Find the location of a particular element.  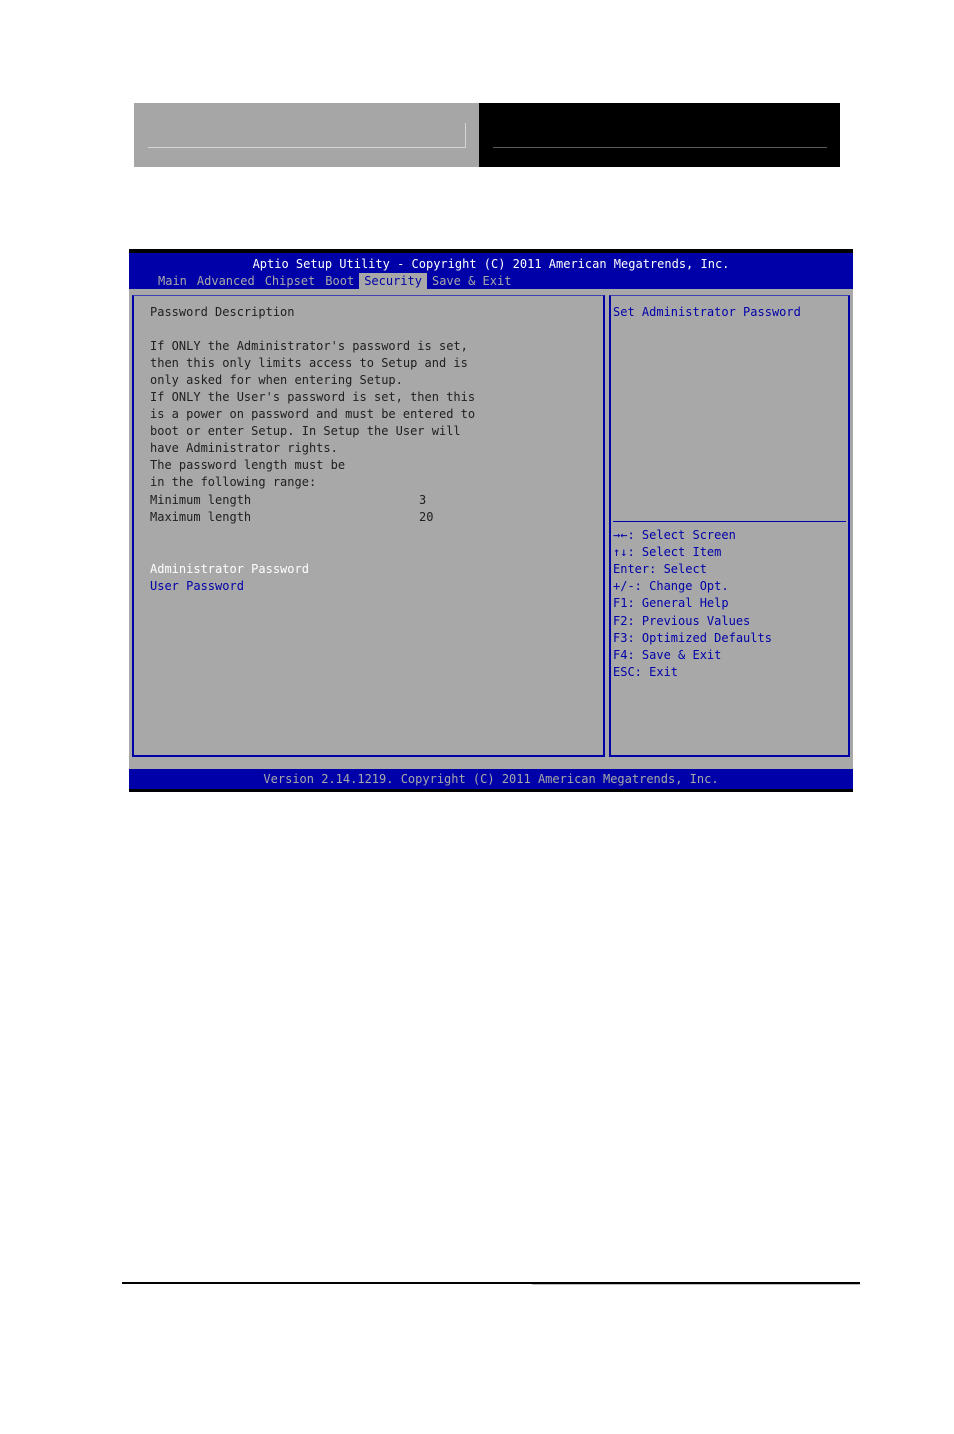

key-hint-f1: F1: General Help is located at coordinates (671, 603).